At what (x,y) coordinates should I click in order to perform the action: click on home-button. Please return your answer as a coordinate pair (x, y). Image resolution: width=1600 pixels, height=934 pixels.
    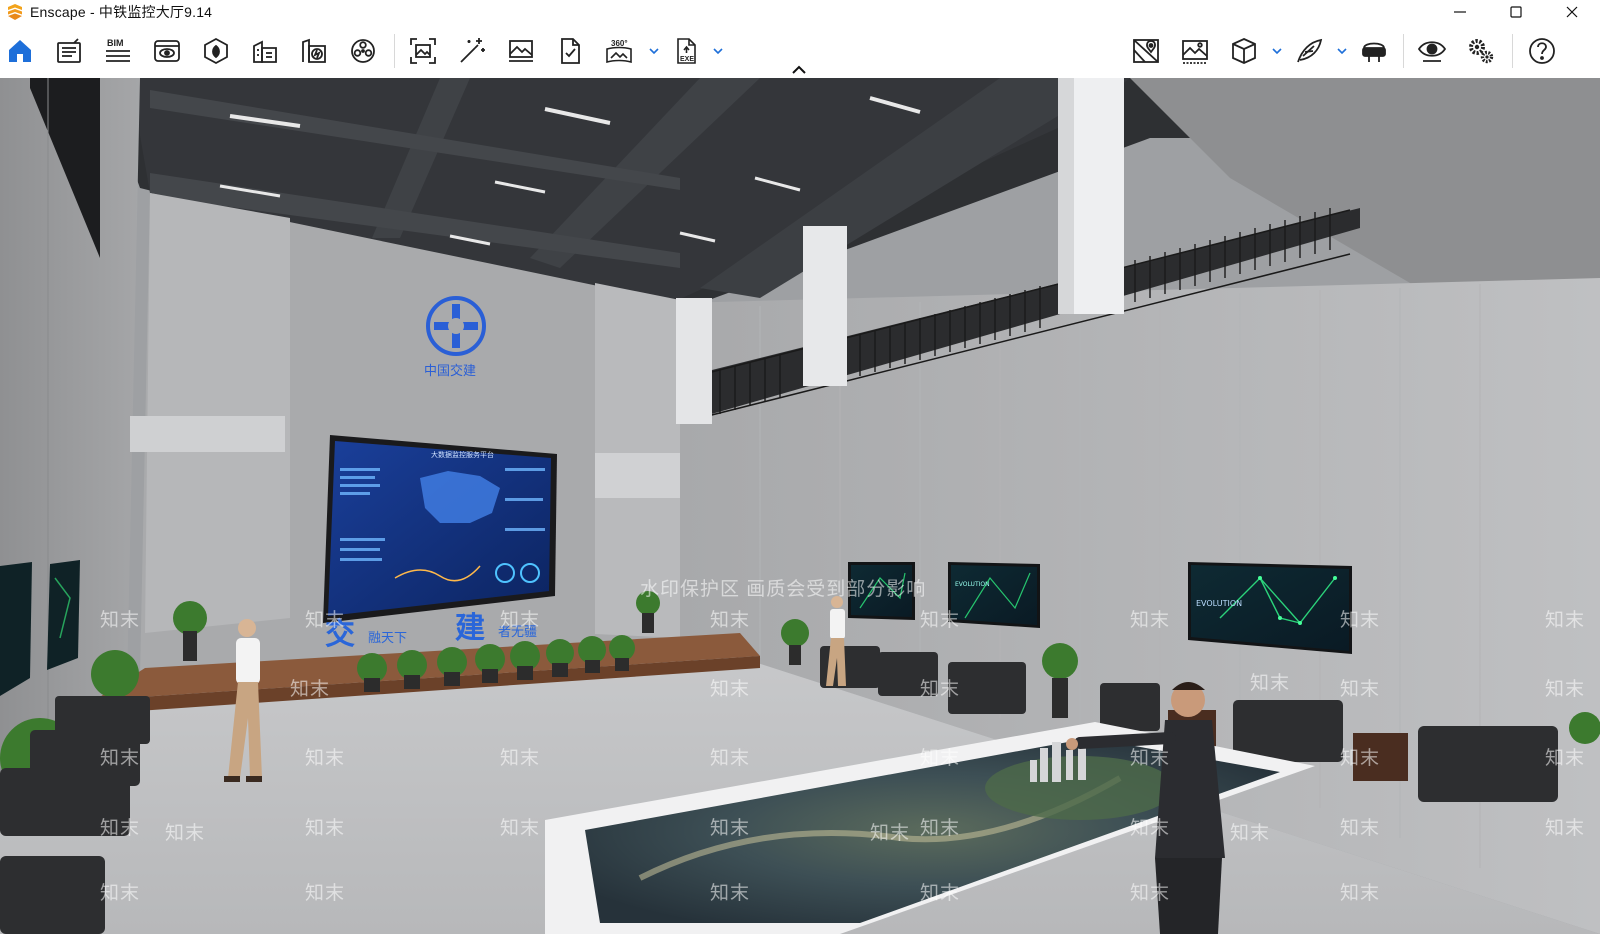
    Looking at the image, I should click on (20, 51).